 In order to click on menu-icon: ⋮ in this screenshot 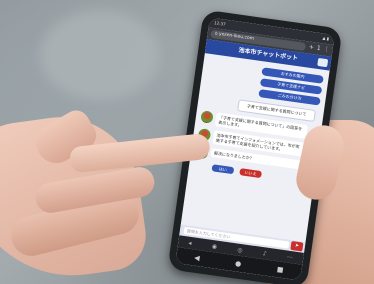, I will do `click(326, 50)`.